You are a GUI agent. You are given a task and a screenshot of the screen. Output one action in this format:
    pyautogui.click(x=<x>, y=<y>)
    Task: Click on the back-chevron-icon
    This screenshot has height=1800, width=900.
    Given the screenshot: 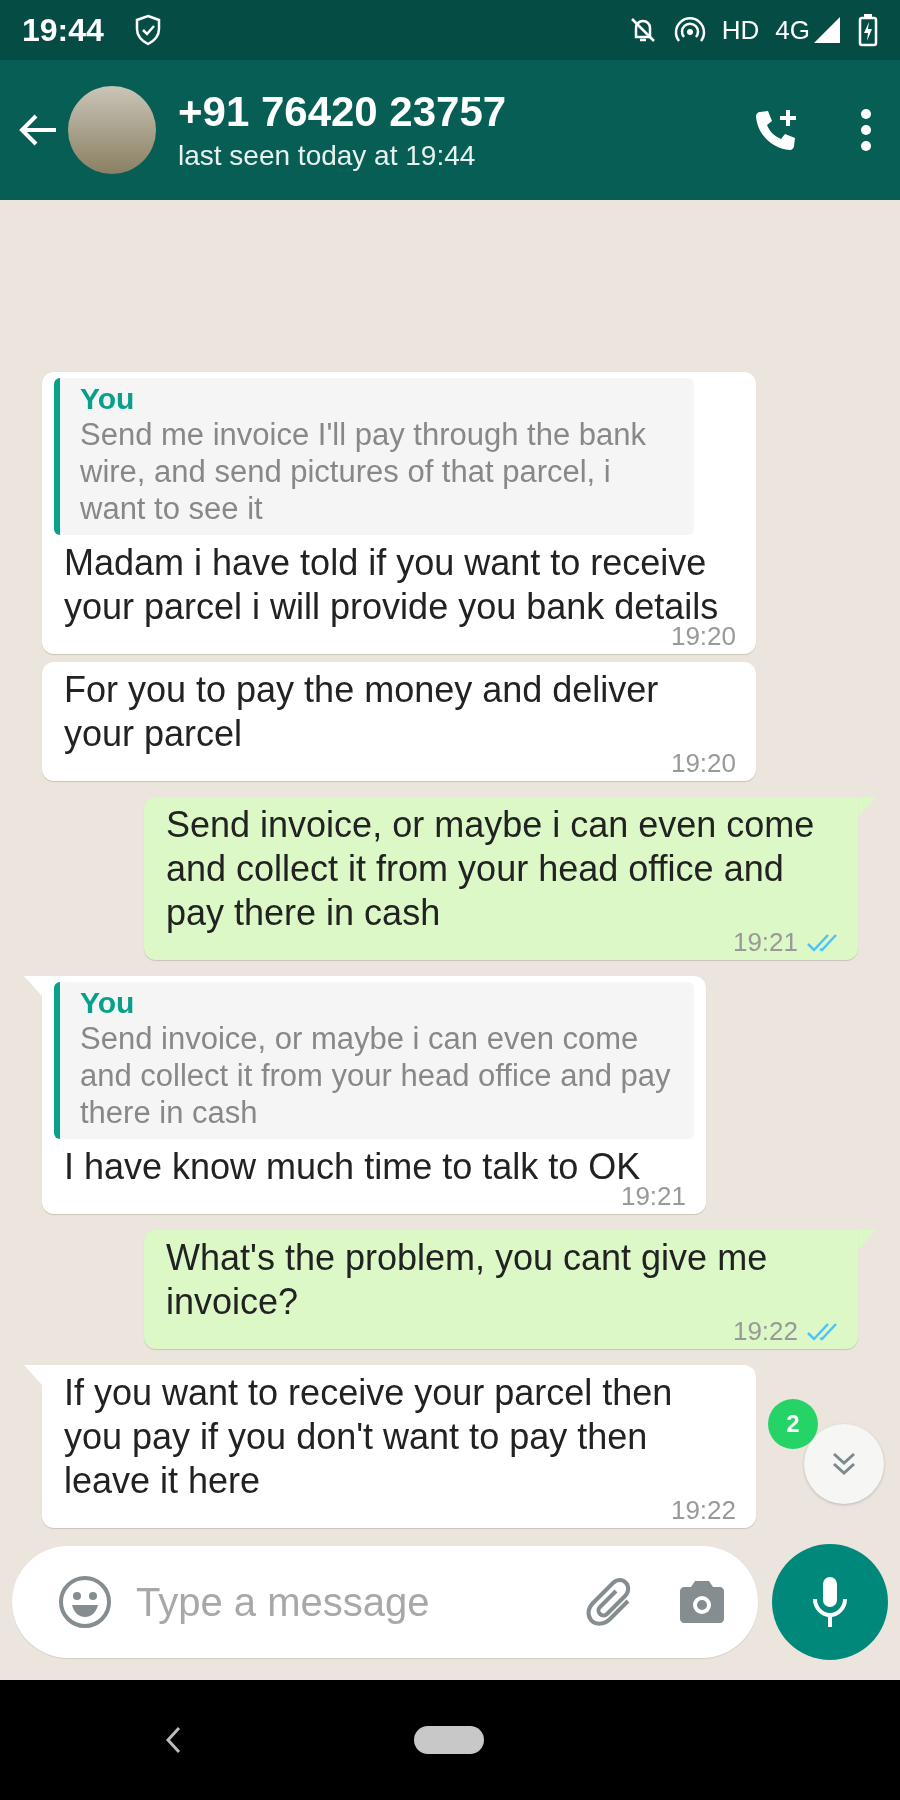 What is the action you would take?
    pyautogui.click(x=173, y=1740)
    